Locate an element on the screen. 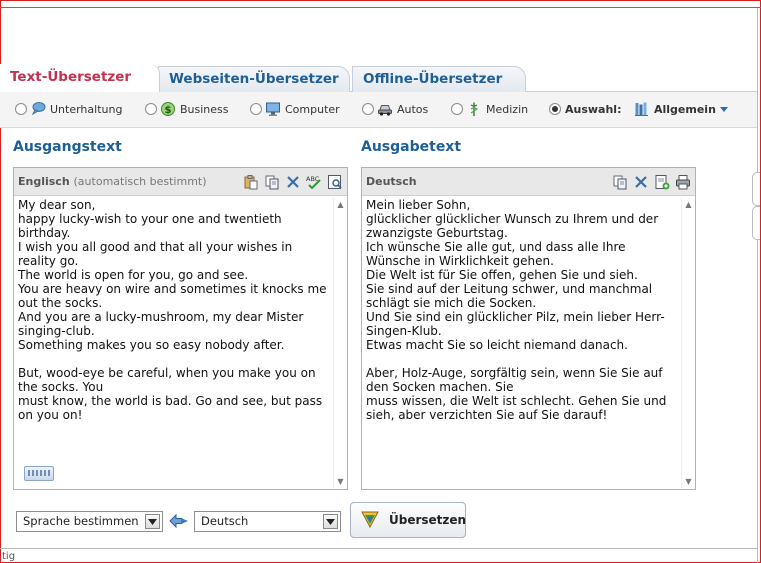  auswahl-dropdown: Allgemein is located at coordinates (681, 109).